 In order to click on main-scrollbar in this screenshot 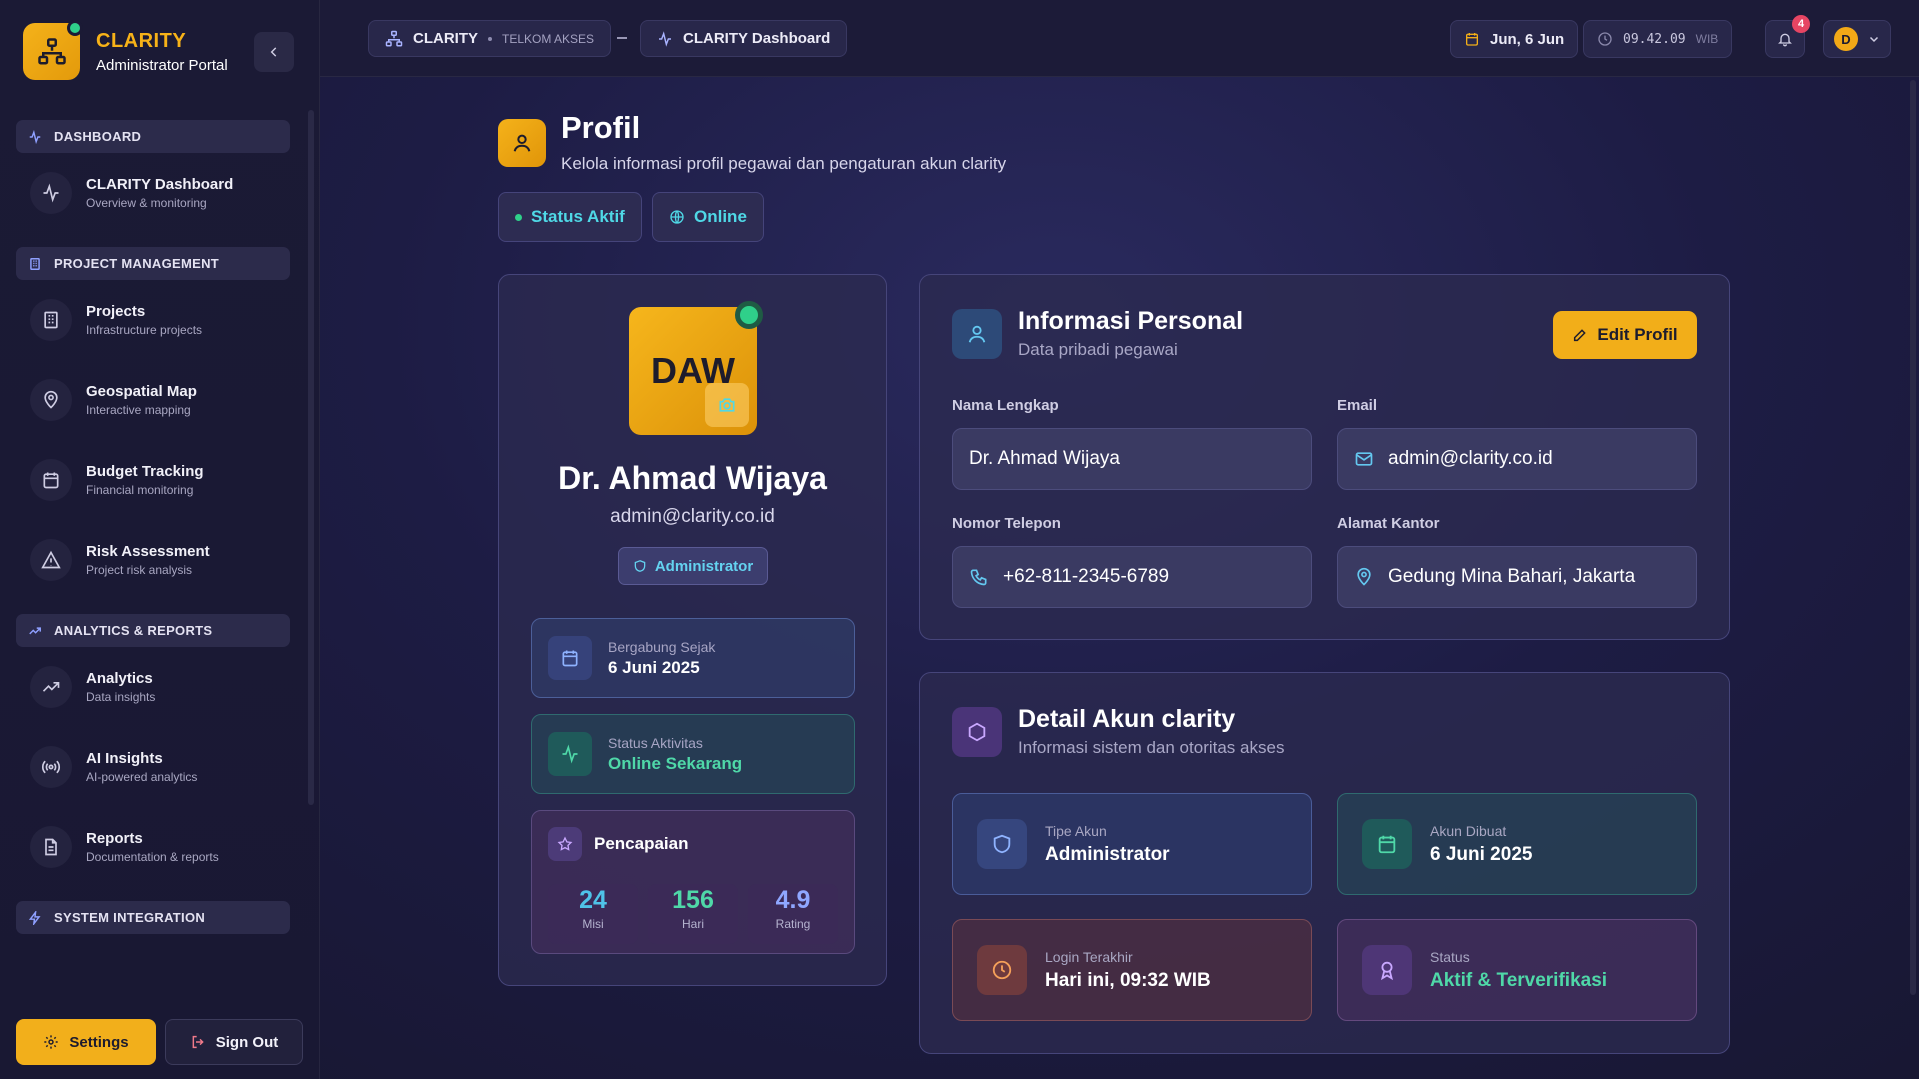, I will do `click(1913, 537)`.